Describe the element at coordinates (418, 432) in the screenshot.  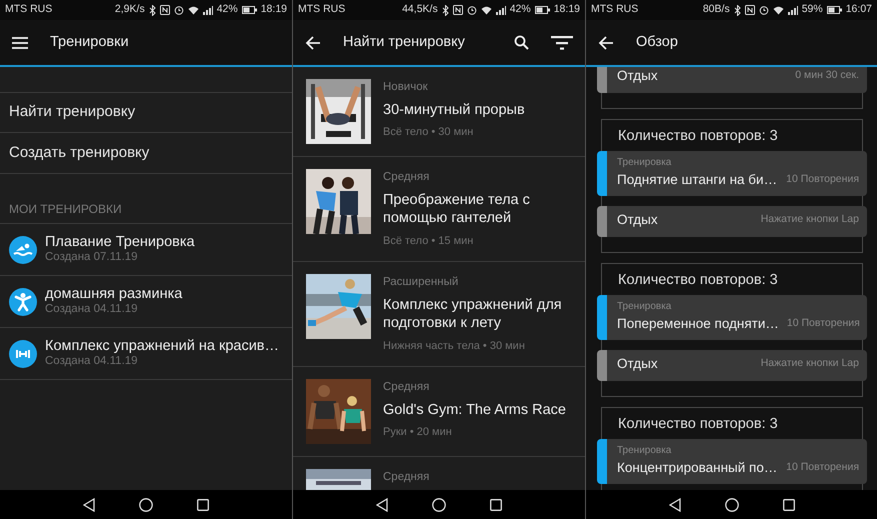
I see `workout-details: Руки • 20 мин` at that location.